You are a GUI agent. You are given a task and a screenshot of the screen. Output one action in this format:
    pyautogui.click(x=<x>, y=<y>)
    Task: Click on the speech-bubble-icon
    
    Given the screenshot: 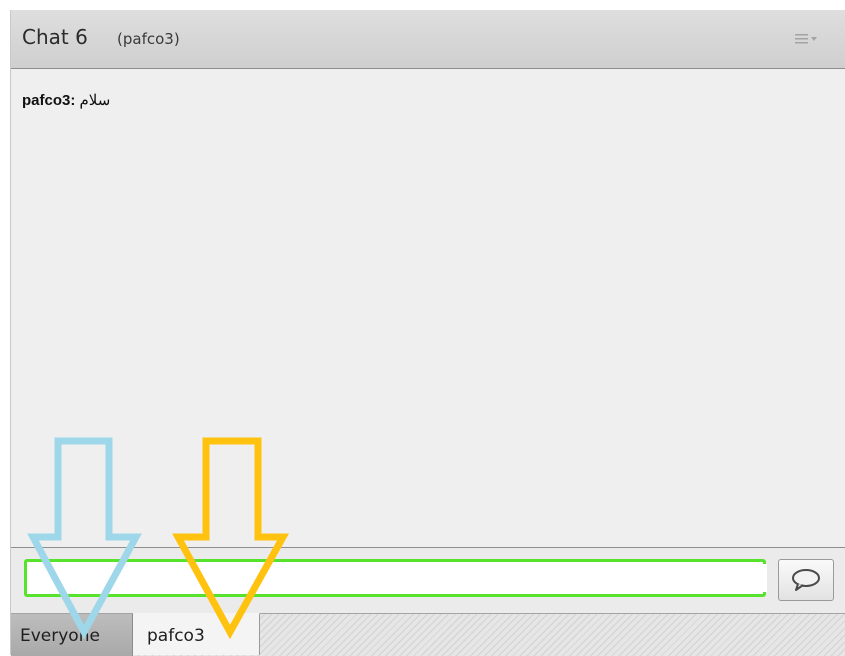 What is the action you would take?
    pyautogui.click(x=806, y=580)
    